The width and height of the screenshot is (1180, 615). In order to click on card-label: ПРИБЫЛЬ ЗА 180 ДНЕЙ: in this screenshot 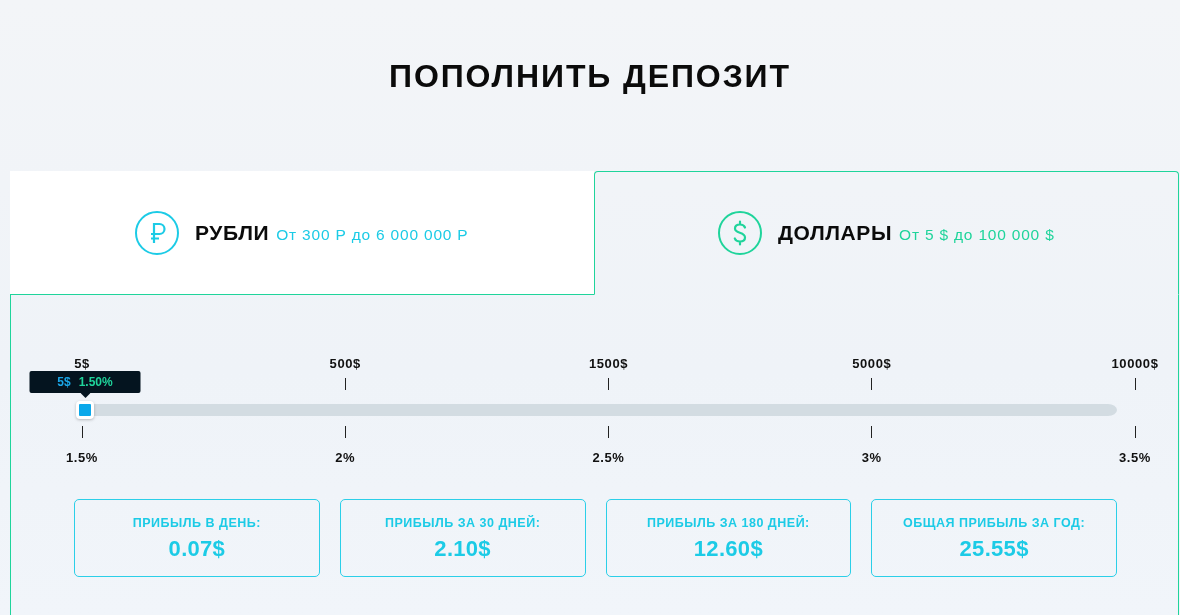, I will do `click(728, 523)`.